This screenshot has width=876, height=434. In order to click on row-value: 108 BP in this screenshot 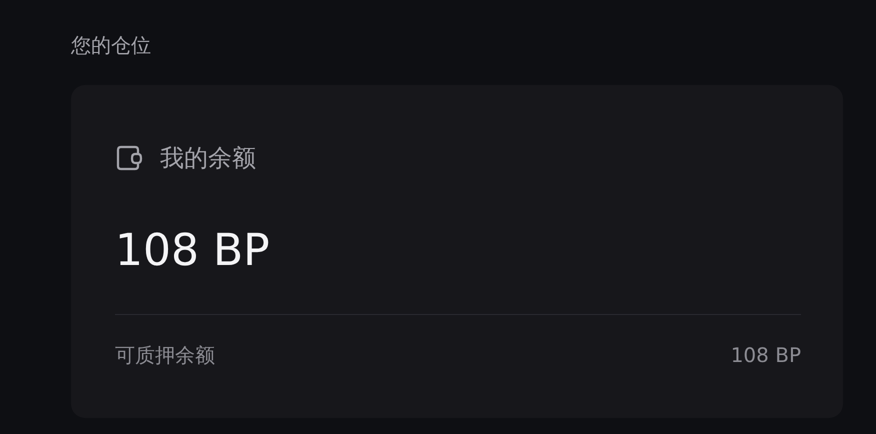, I will do `click(765, 355)`.